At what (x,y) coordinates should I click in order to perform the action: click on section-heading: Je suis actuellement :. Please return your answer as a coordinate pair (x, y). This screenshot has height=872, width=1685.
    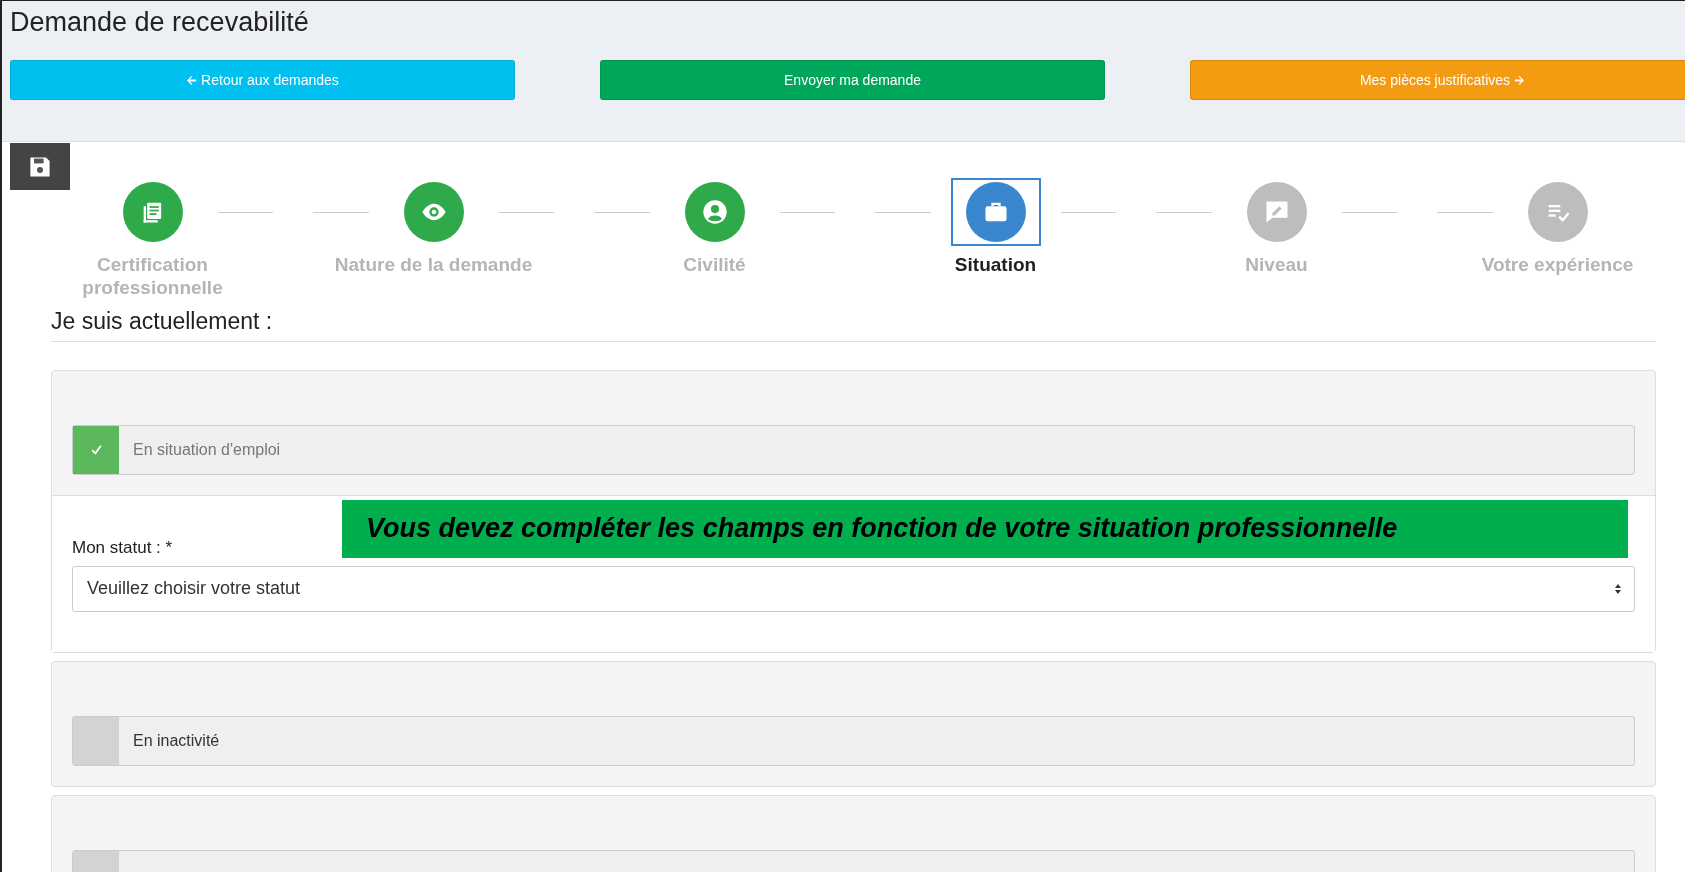
    Looking at the image, I should click on (853, 324).